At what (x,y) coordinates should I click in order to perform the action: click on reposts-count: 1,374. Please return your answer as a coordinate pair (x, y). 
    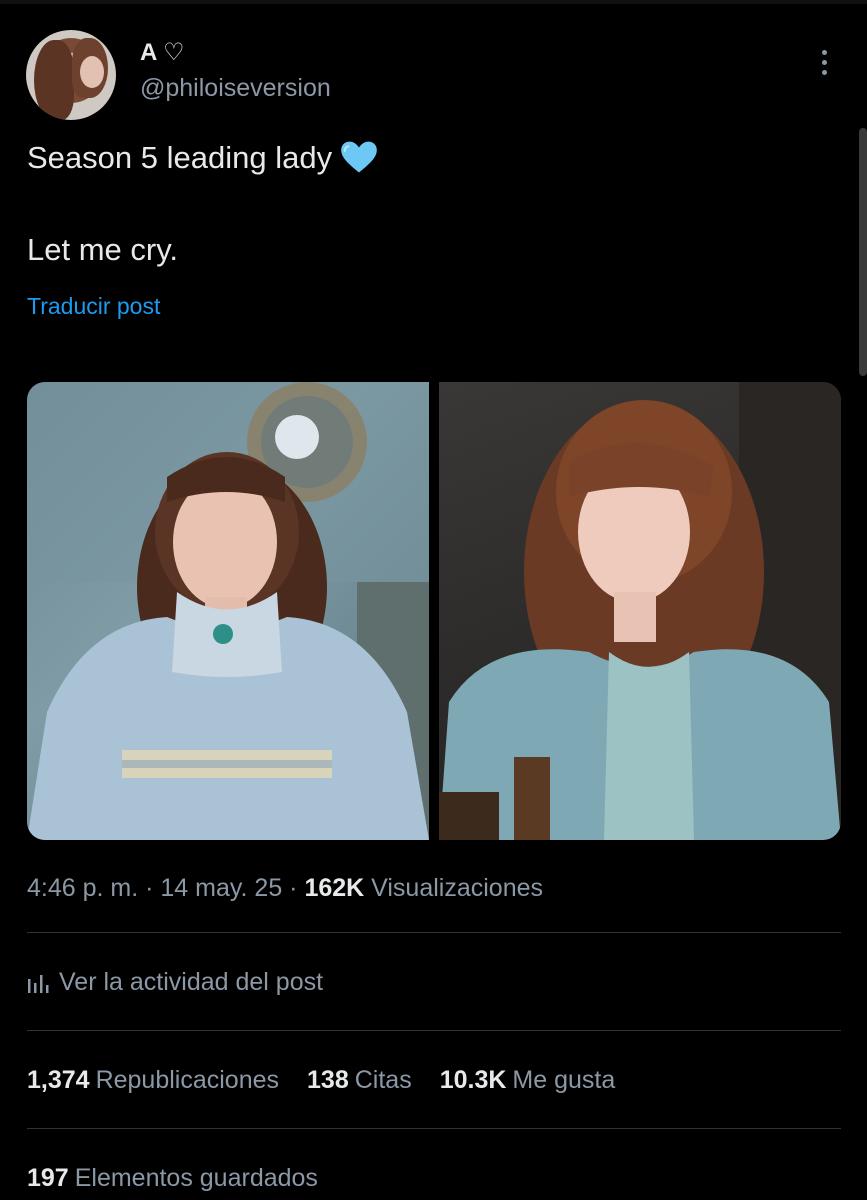
    Looking at the image, I should click on (58, 1080).